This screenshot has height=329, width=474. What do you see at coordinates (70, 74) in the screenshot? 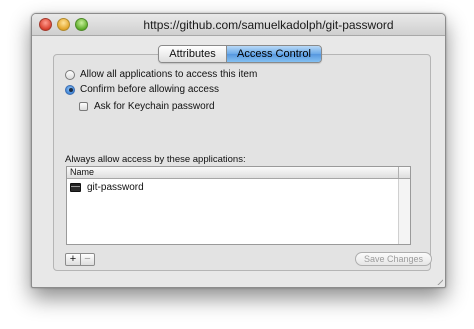
I see `allow-all-radio` at bounding box center [70, 74].